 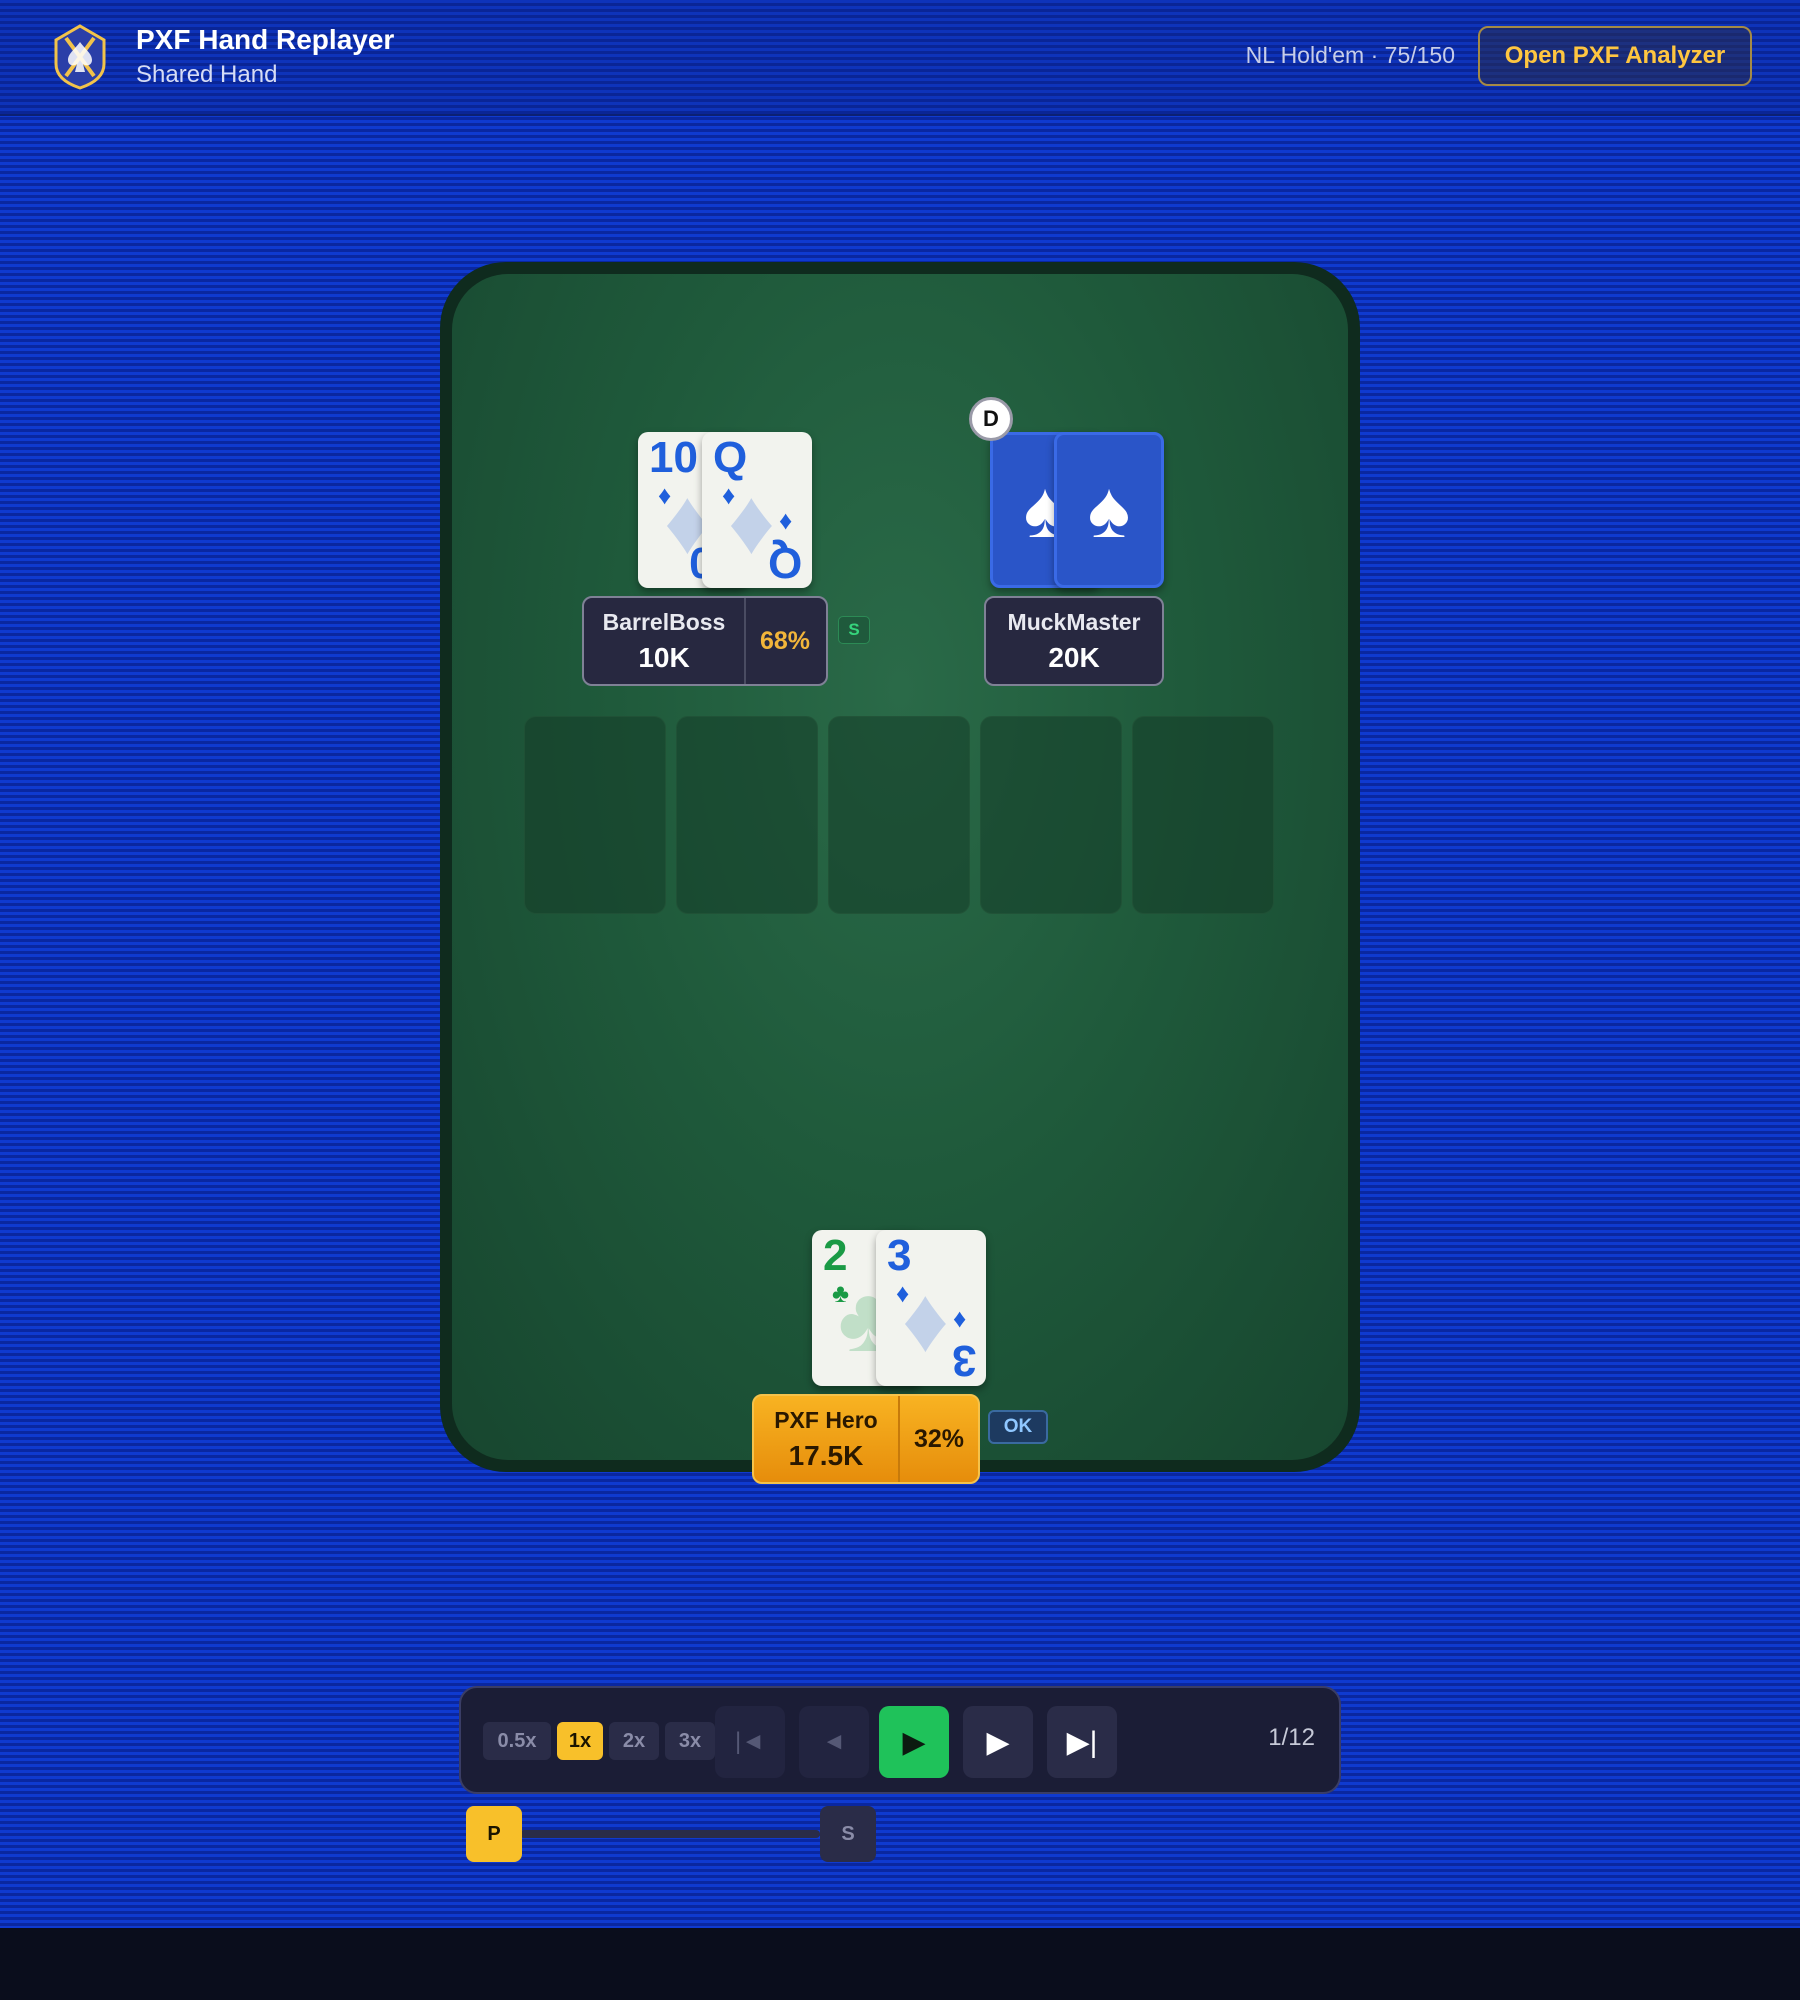 I want to click on status-badge: S, so click(x=854, y=630).